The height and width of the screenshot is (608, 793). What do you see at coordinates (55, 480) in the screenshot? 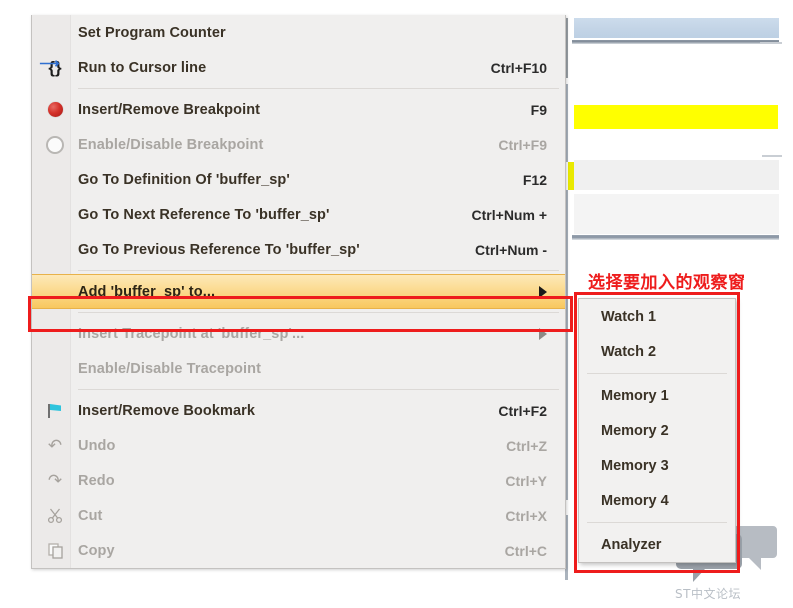
I see `redo-icon: ↷` at bounding box center [55, 480].